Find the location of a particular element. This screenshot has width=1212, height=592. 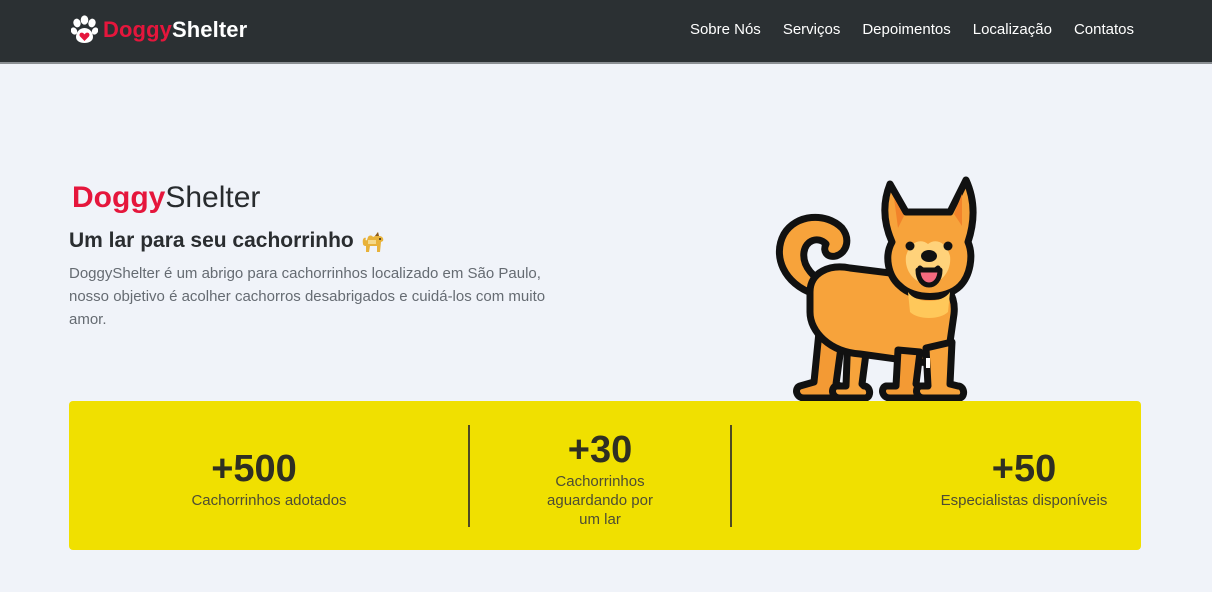

stat-value: +50 is located at coordinates (1024, 469).